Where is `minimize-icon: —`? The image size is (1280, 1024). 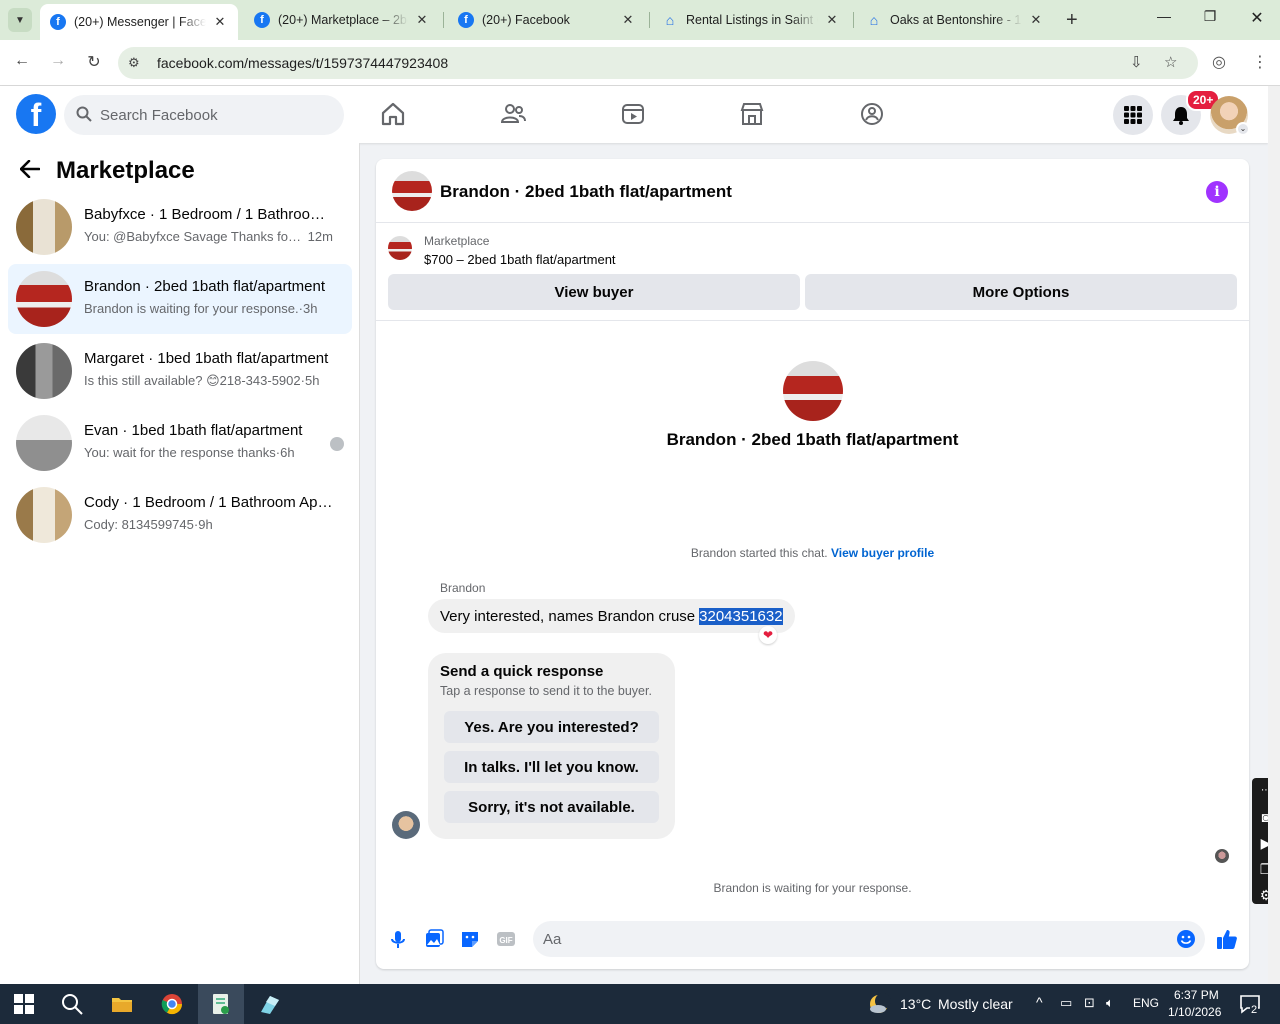 minimize-icon: — is located at coordinates (1164, 16).